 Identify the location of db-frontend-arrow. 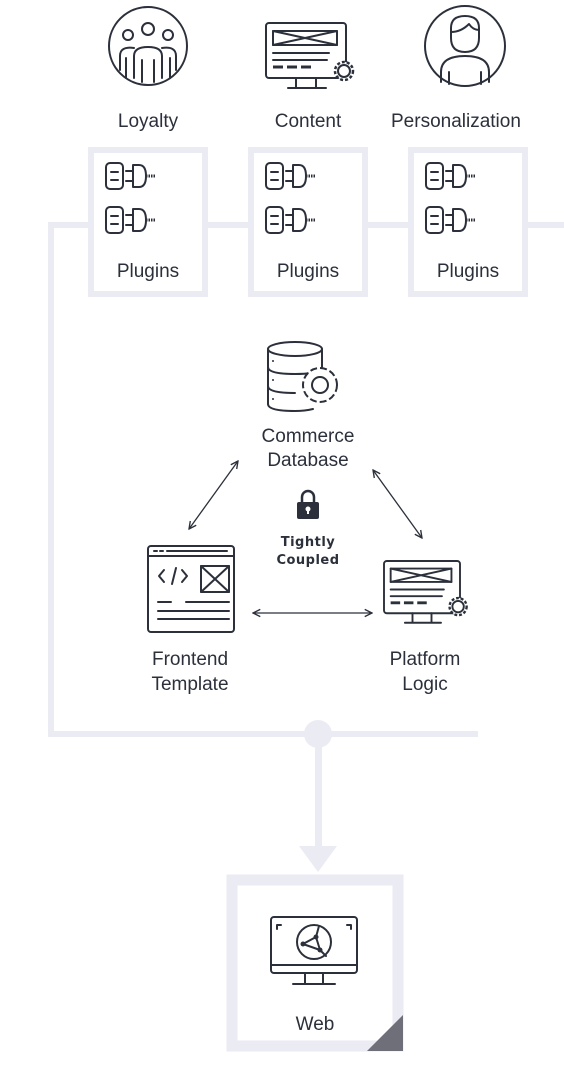
(213, 495).